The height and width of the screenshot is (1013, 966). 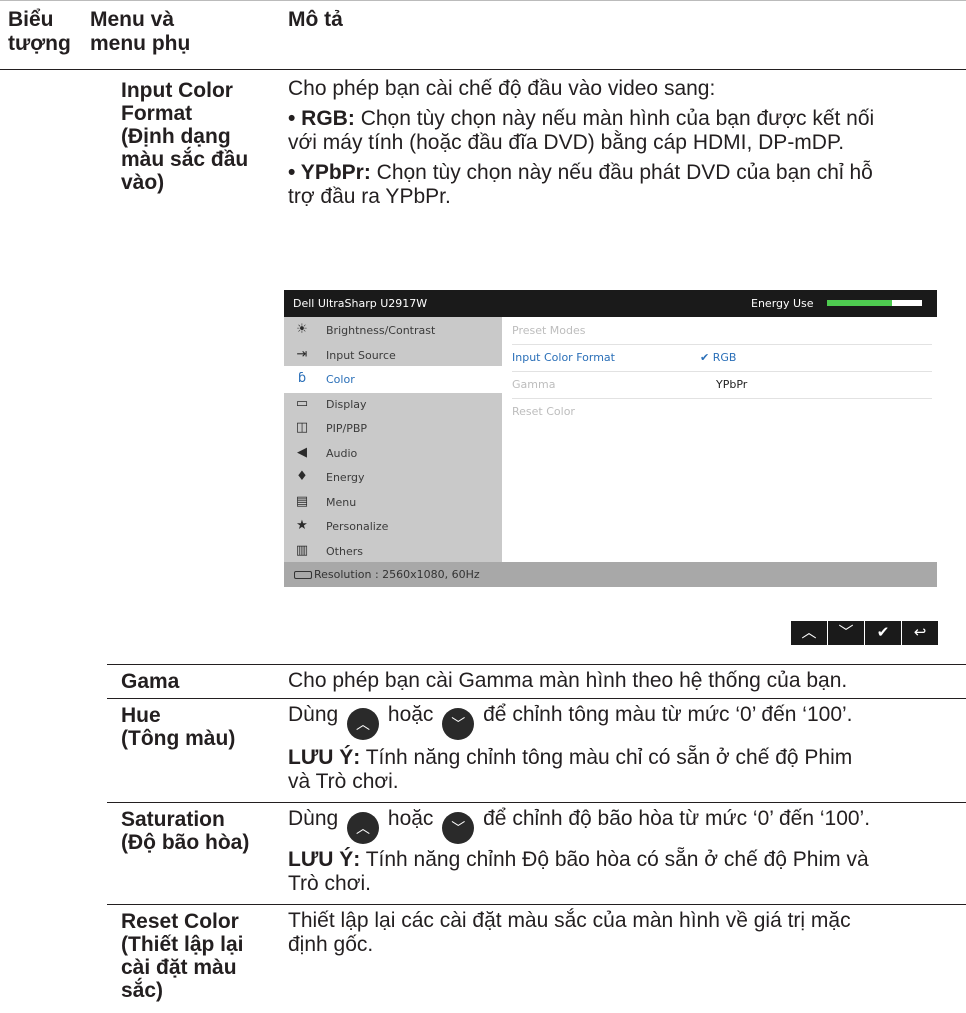 I want to click on osd-menu-label: Input Source, so click(x=361, y=355).